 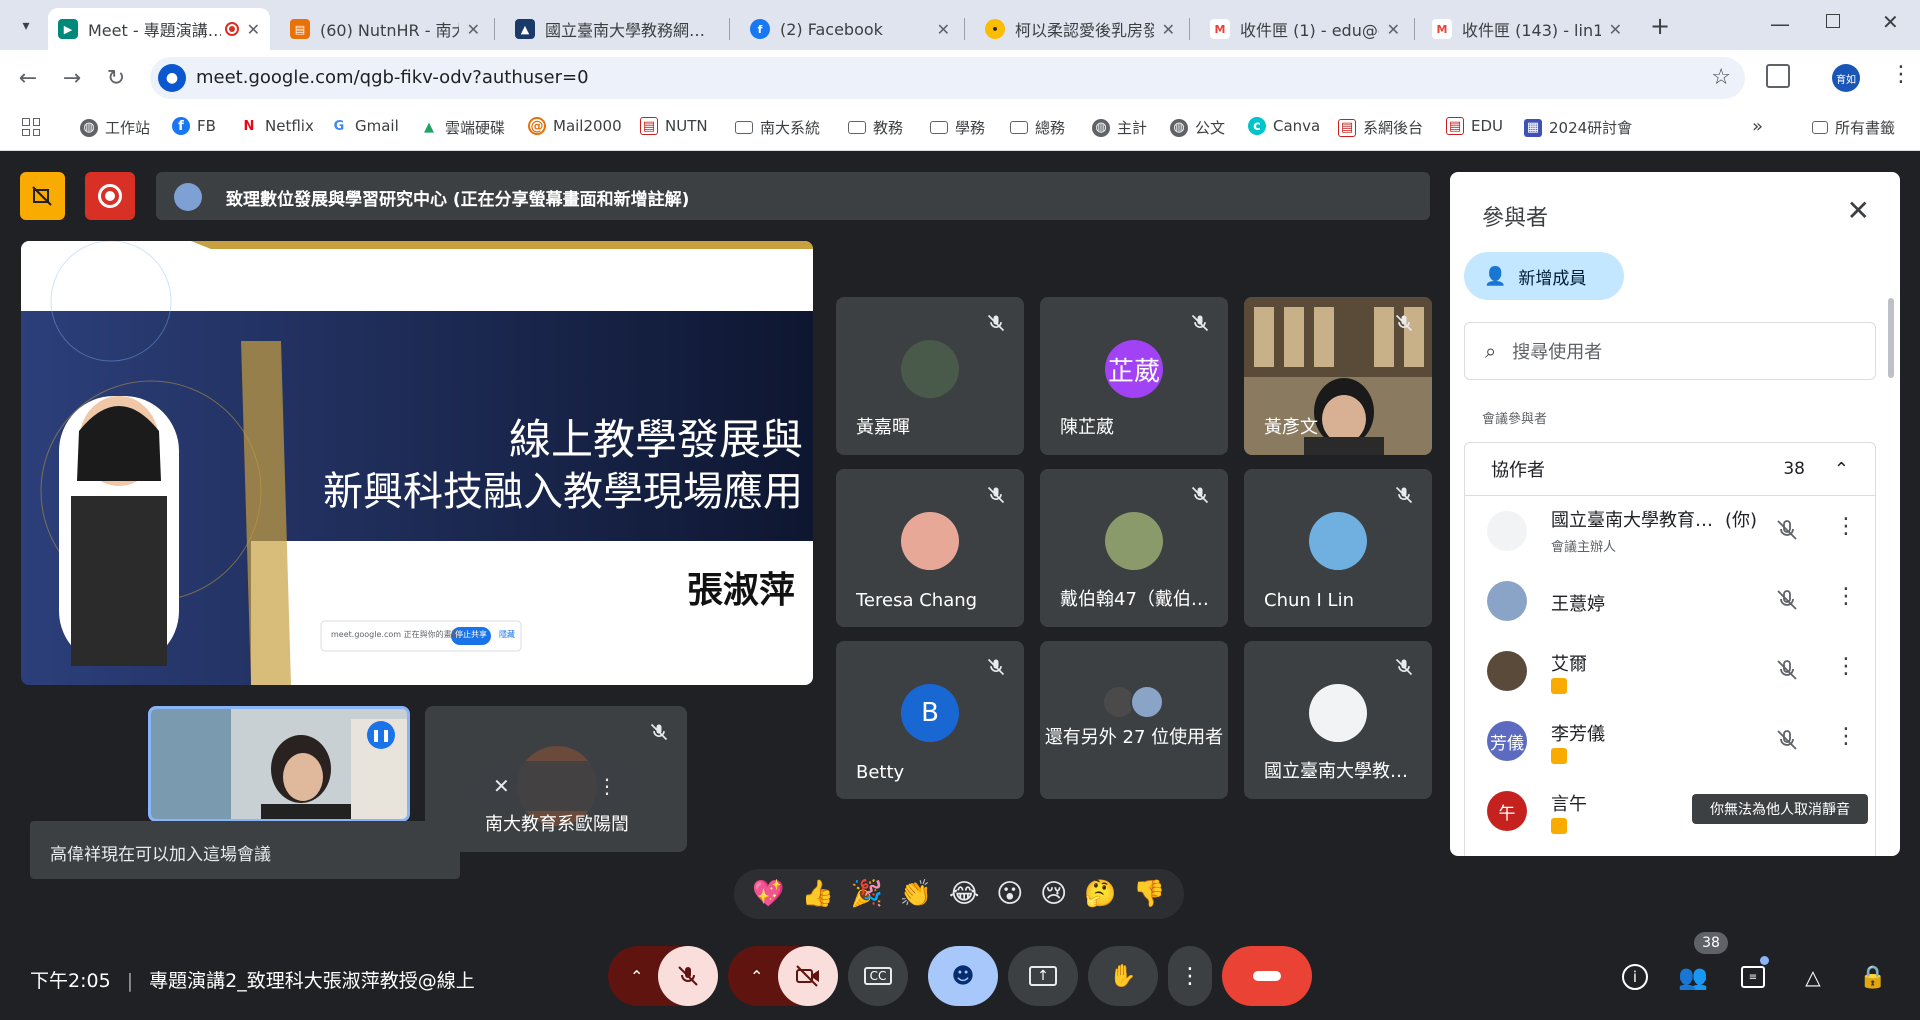 I want to click on bookmark-item: @ Mail2000, so click(x=575, y=126).